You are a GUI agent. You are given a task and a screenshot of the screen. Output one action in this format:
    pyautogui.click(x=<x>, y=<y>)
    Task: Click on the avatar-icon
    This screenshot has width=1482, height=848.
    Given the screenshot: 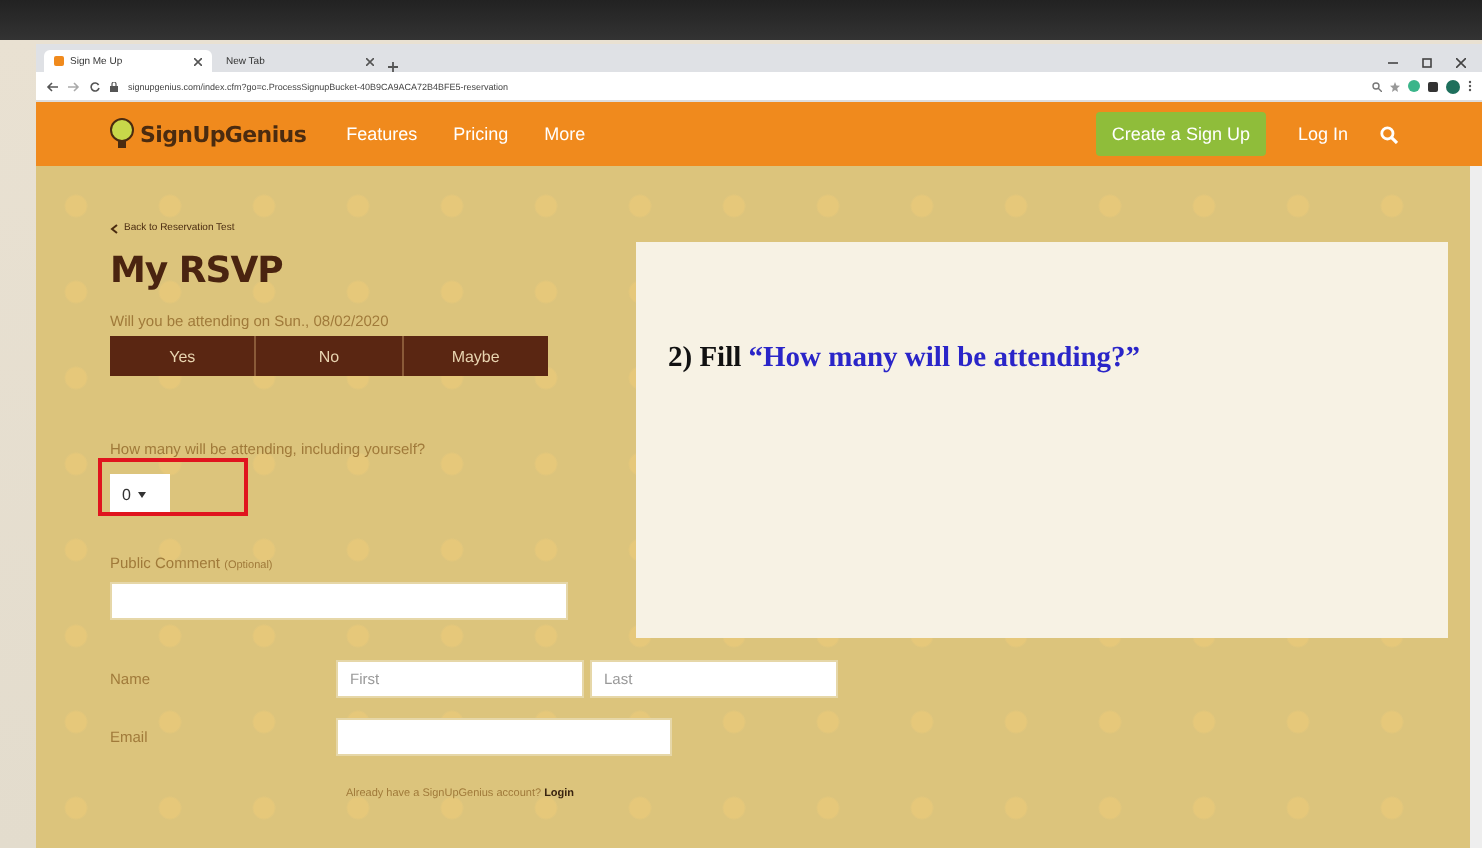 What is the action you would take?
    pyautogui.click(x=1453, y=86)
    